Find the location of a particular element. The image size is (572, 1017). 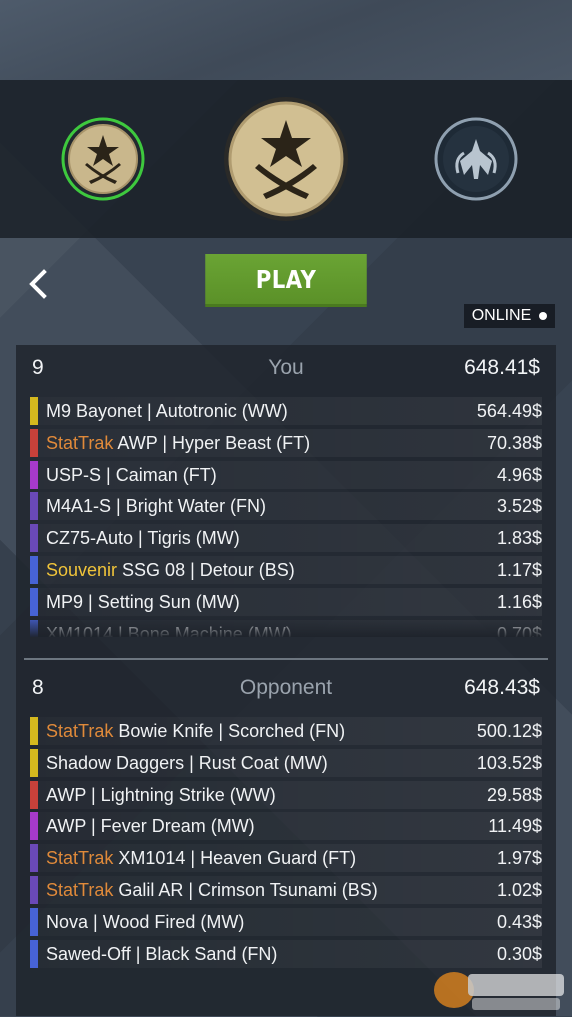

skin-price: 70.38$ is located at coordinates (514, 442).